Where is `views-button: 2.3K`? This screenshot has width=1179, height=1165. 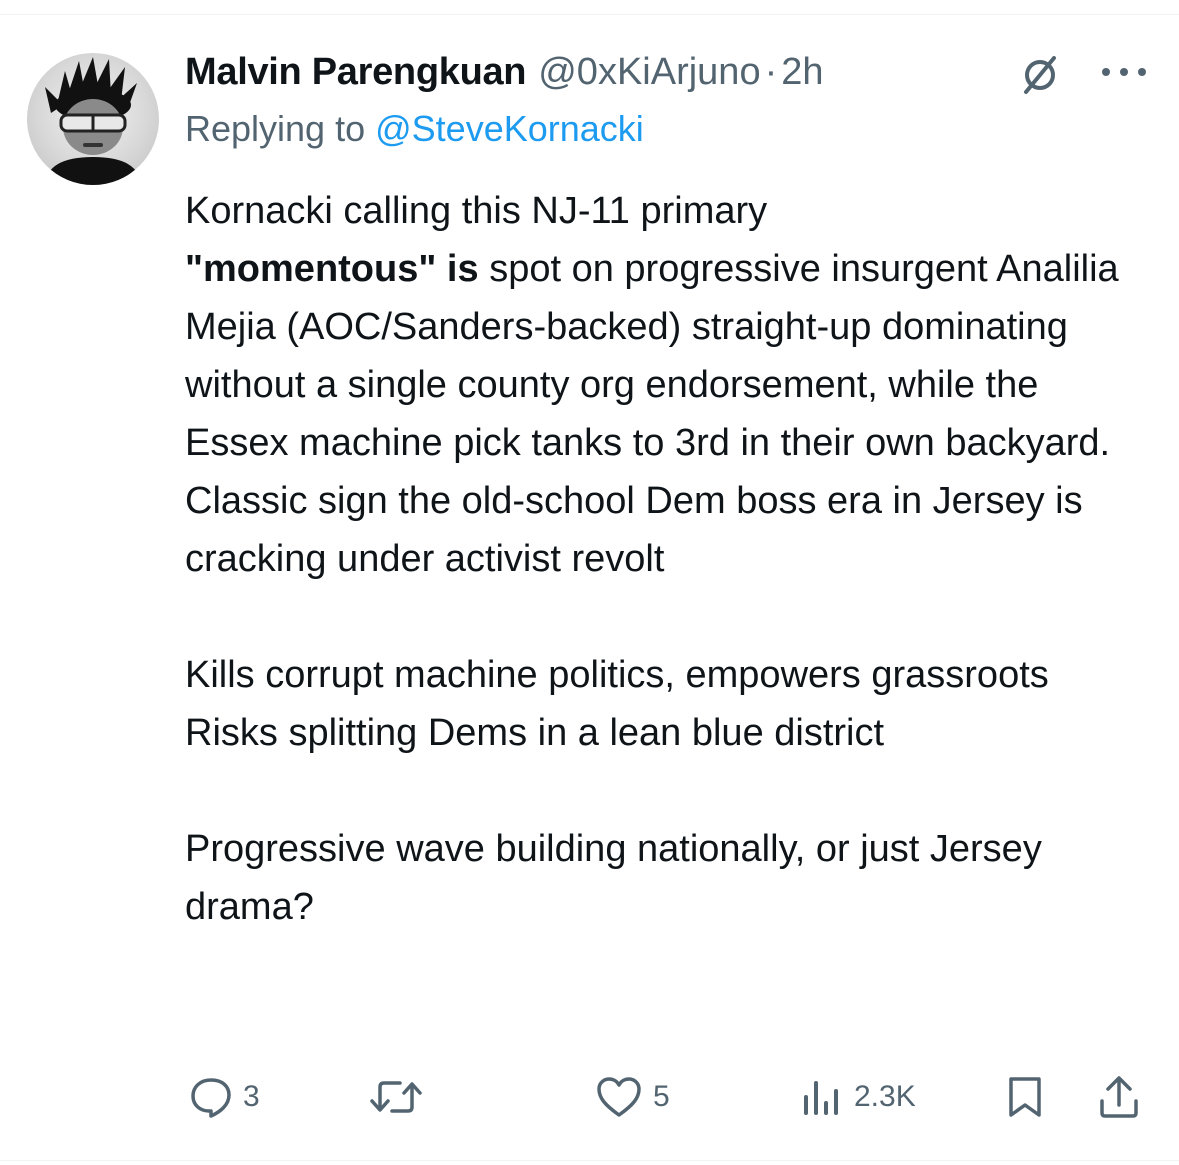
views-button: 2.3K is located at coordinates (858, 1097).